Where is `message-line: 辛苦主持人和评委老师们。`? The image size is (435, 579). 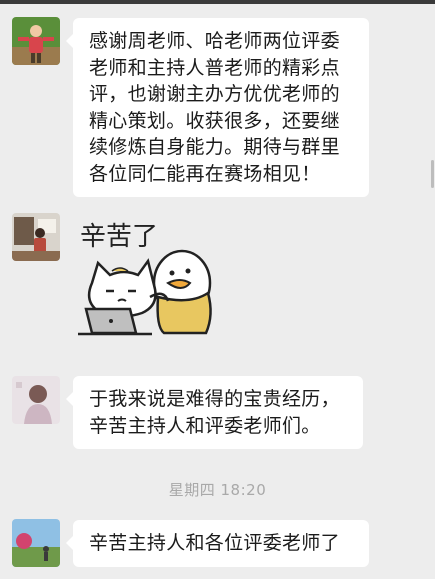
message-line: 辛苦主持人和评委老师们。 is located at coordinates (205, 425).